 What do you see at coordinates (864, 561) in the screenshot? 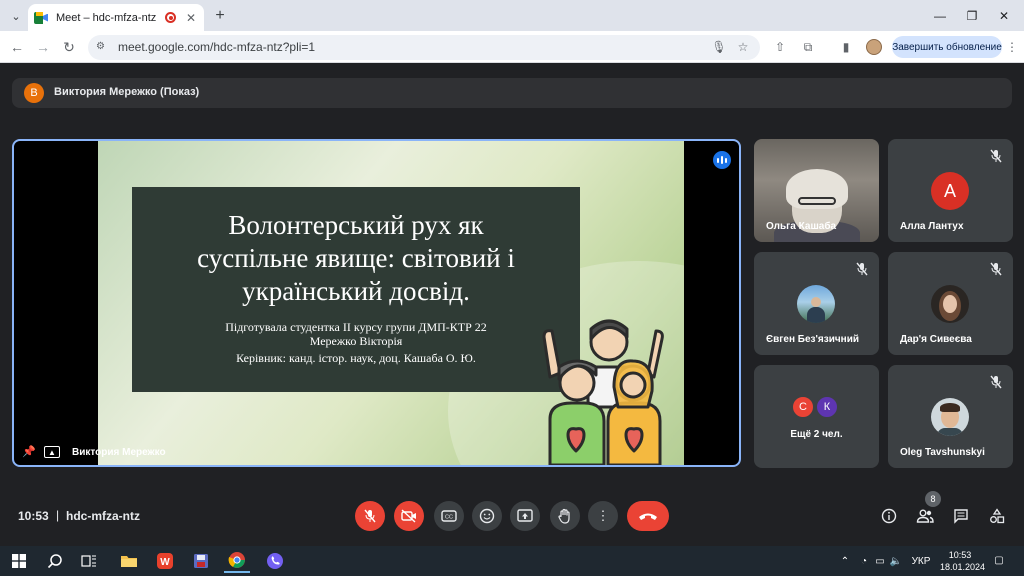
I see `network-icon: ◔` at bounding box center [864, 561].